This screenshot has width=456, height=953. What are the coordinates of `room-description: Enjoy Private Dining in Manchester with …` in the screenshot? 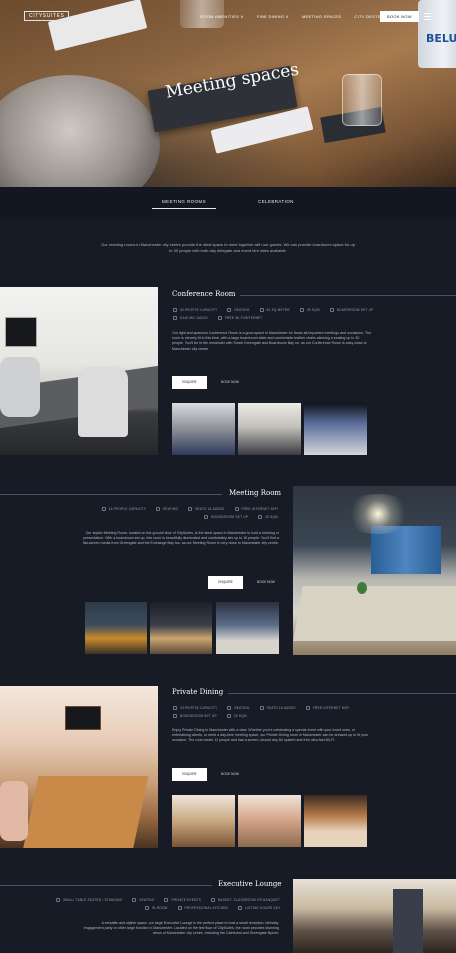 It's located at (270, 735).